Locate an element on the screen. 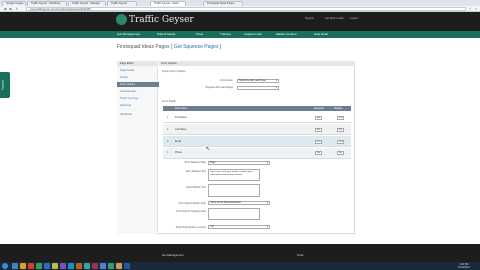 Image resolution: width=480 pixels, height=270 pixels. sidebar-item-thank-you: Thank You Page is located at coordinates (129, 98).